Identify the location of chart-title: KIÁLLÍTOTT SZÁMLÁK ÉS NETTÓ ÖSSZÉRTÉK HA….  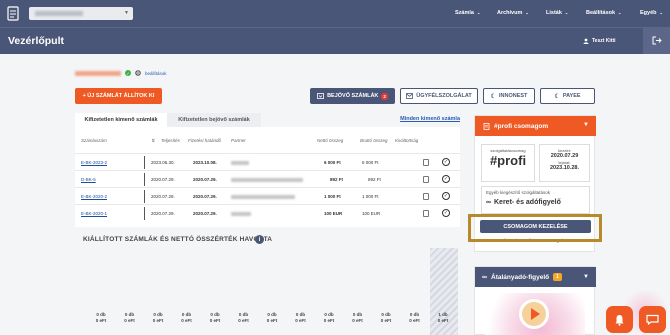
(178, 239).